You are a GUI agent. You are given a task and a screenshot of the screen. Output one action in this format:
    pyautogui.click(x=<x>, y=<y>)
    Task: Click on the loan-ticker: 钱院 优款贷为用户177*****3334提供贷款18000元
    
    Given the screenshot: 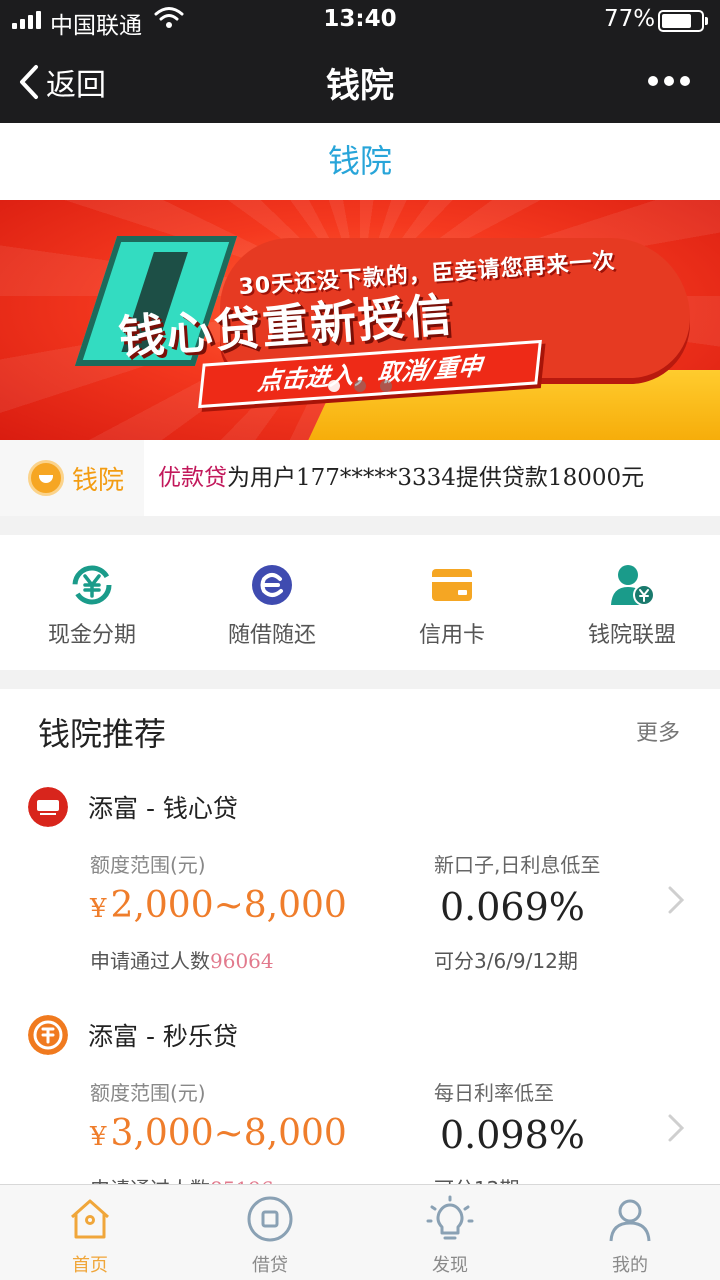 What is the action you would take?
    pyautogui.click(x=360, y=478)
    